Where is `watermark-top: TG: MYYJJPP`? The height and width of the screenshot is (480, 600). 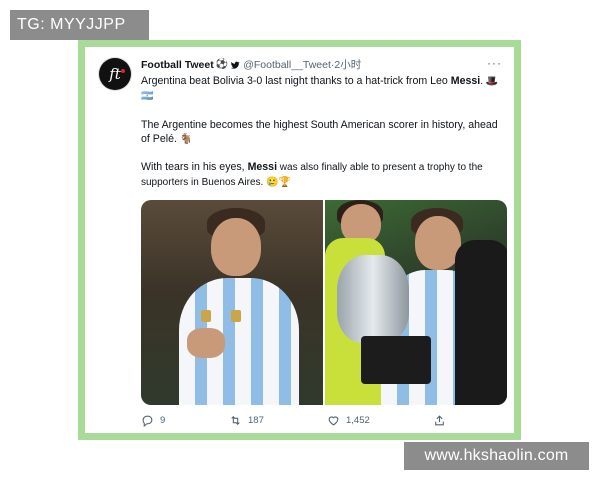
watermark-top: TG: MYYJJPP is located at coordinates (79, 25).